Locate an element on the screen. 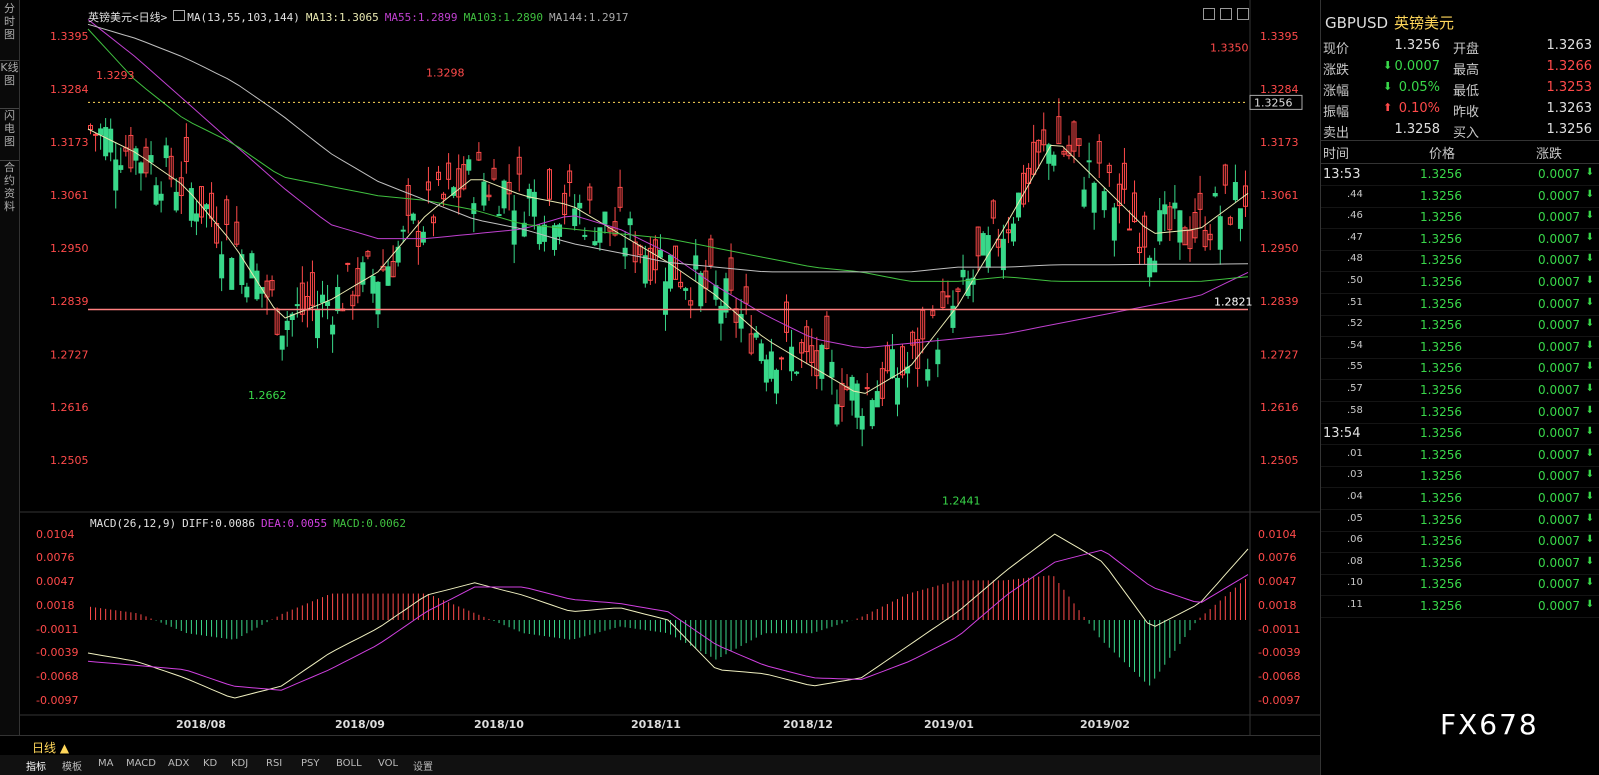 The image size is (1599, 775). tab-lightning: 闪电图 is located at coordinates (9, 128).